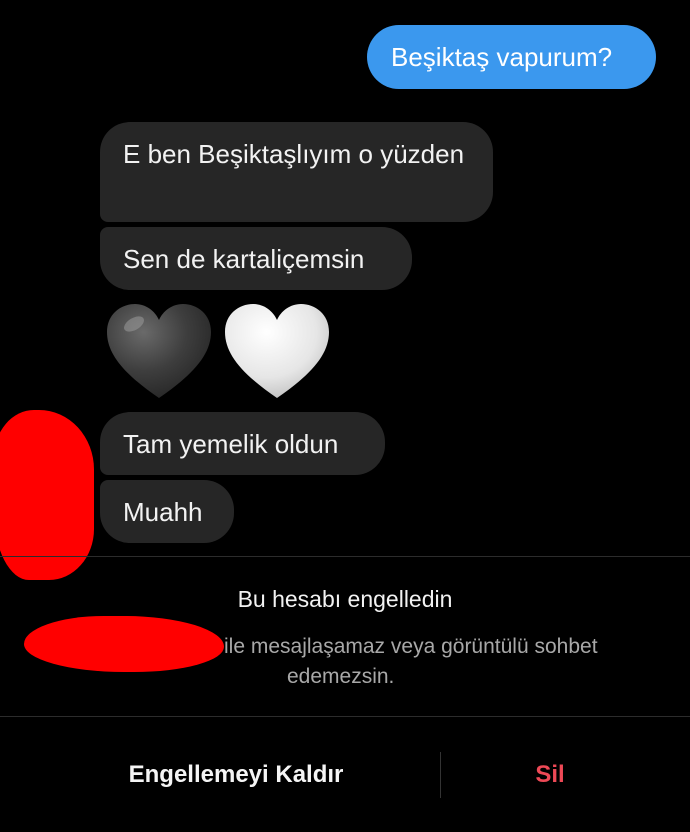 The image size is (690, 832). Describe the element at coordinates (236, 775) in the screenshot. I see `unblock-button: Engellemeyi Kaldır` at that location.